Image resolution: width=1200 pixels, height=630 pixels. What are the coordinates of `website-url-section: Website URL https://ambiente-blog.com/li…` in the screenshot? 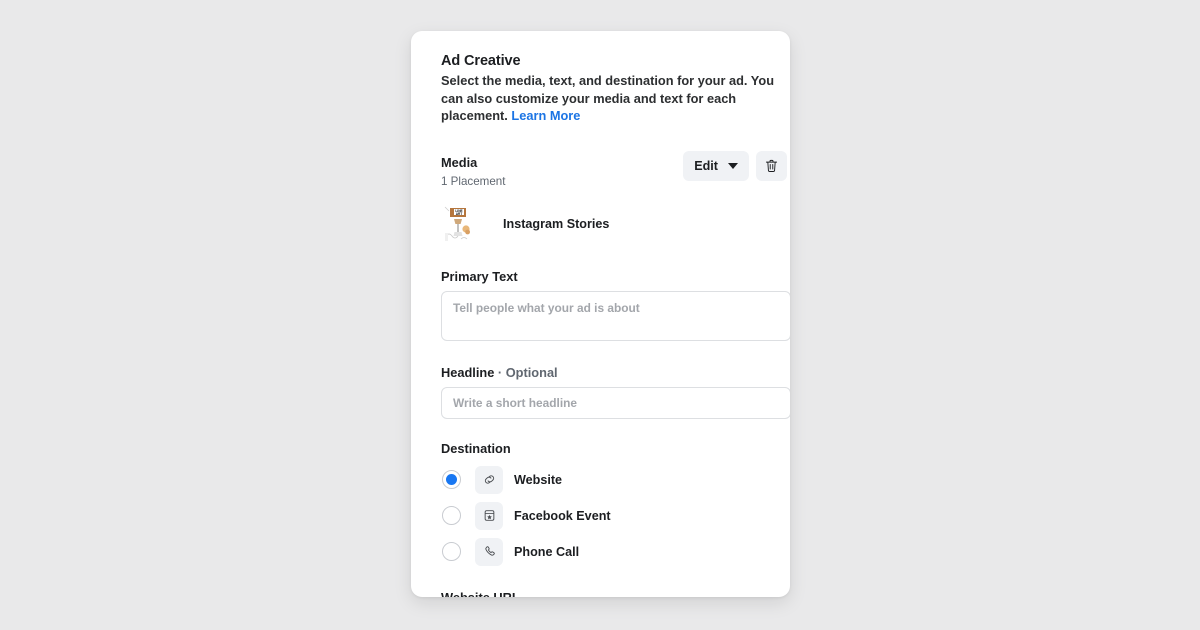 It's located at (607, 594).